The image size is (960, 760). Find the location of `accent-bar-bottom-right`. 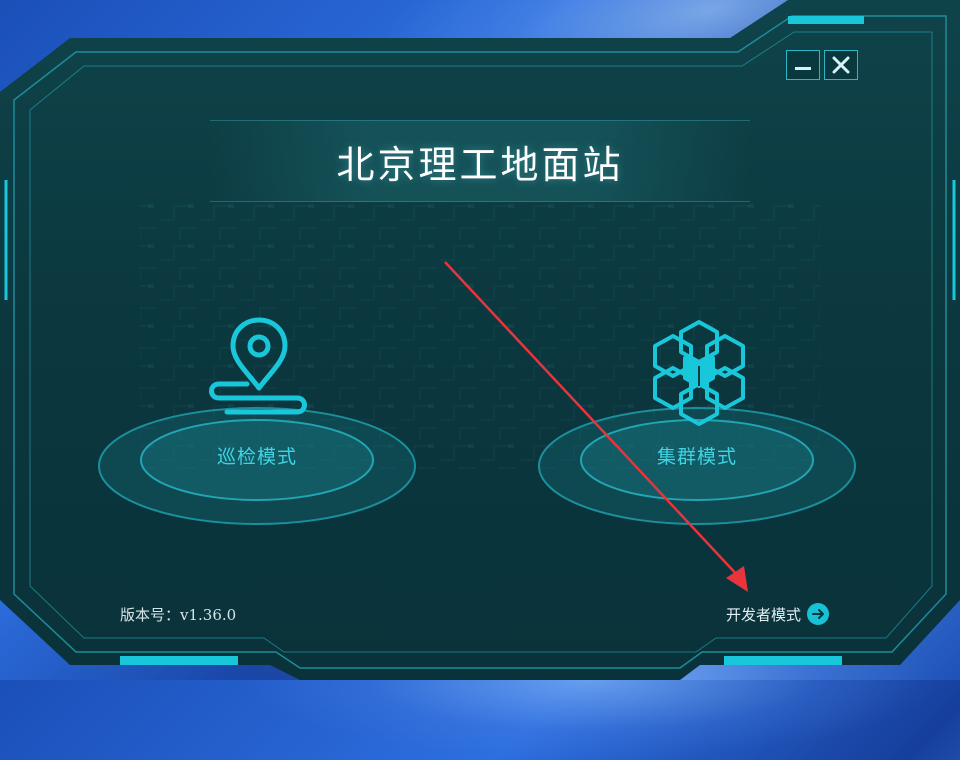

accent-bar-bottom-right is located at coordinates (783, 660).